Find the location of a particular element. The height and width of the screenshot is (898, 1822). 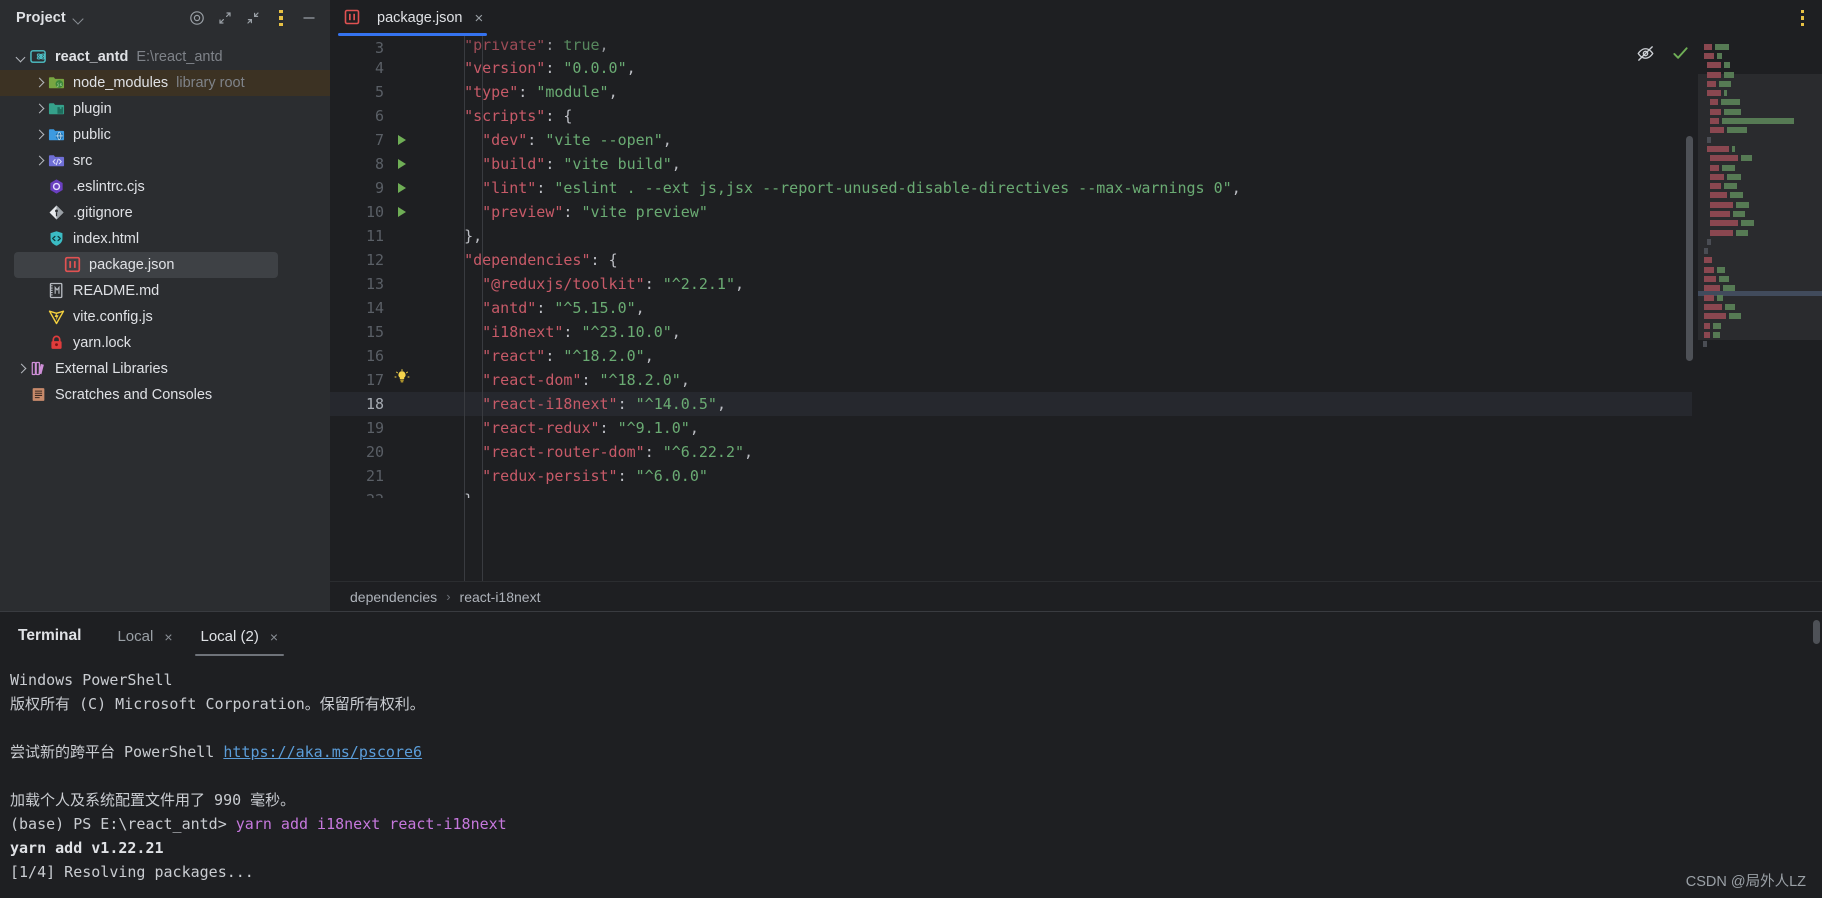

line-number-5: 5 is located at coordinates (374, 92).